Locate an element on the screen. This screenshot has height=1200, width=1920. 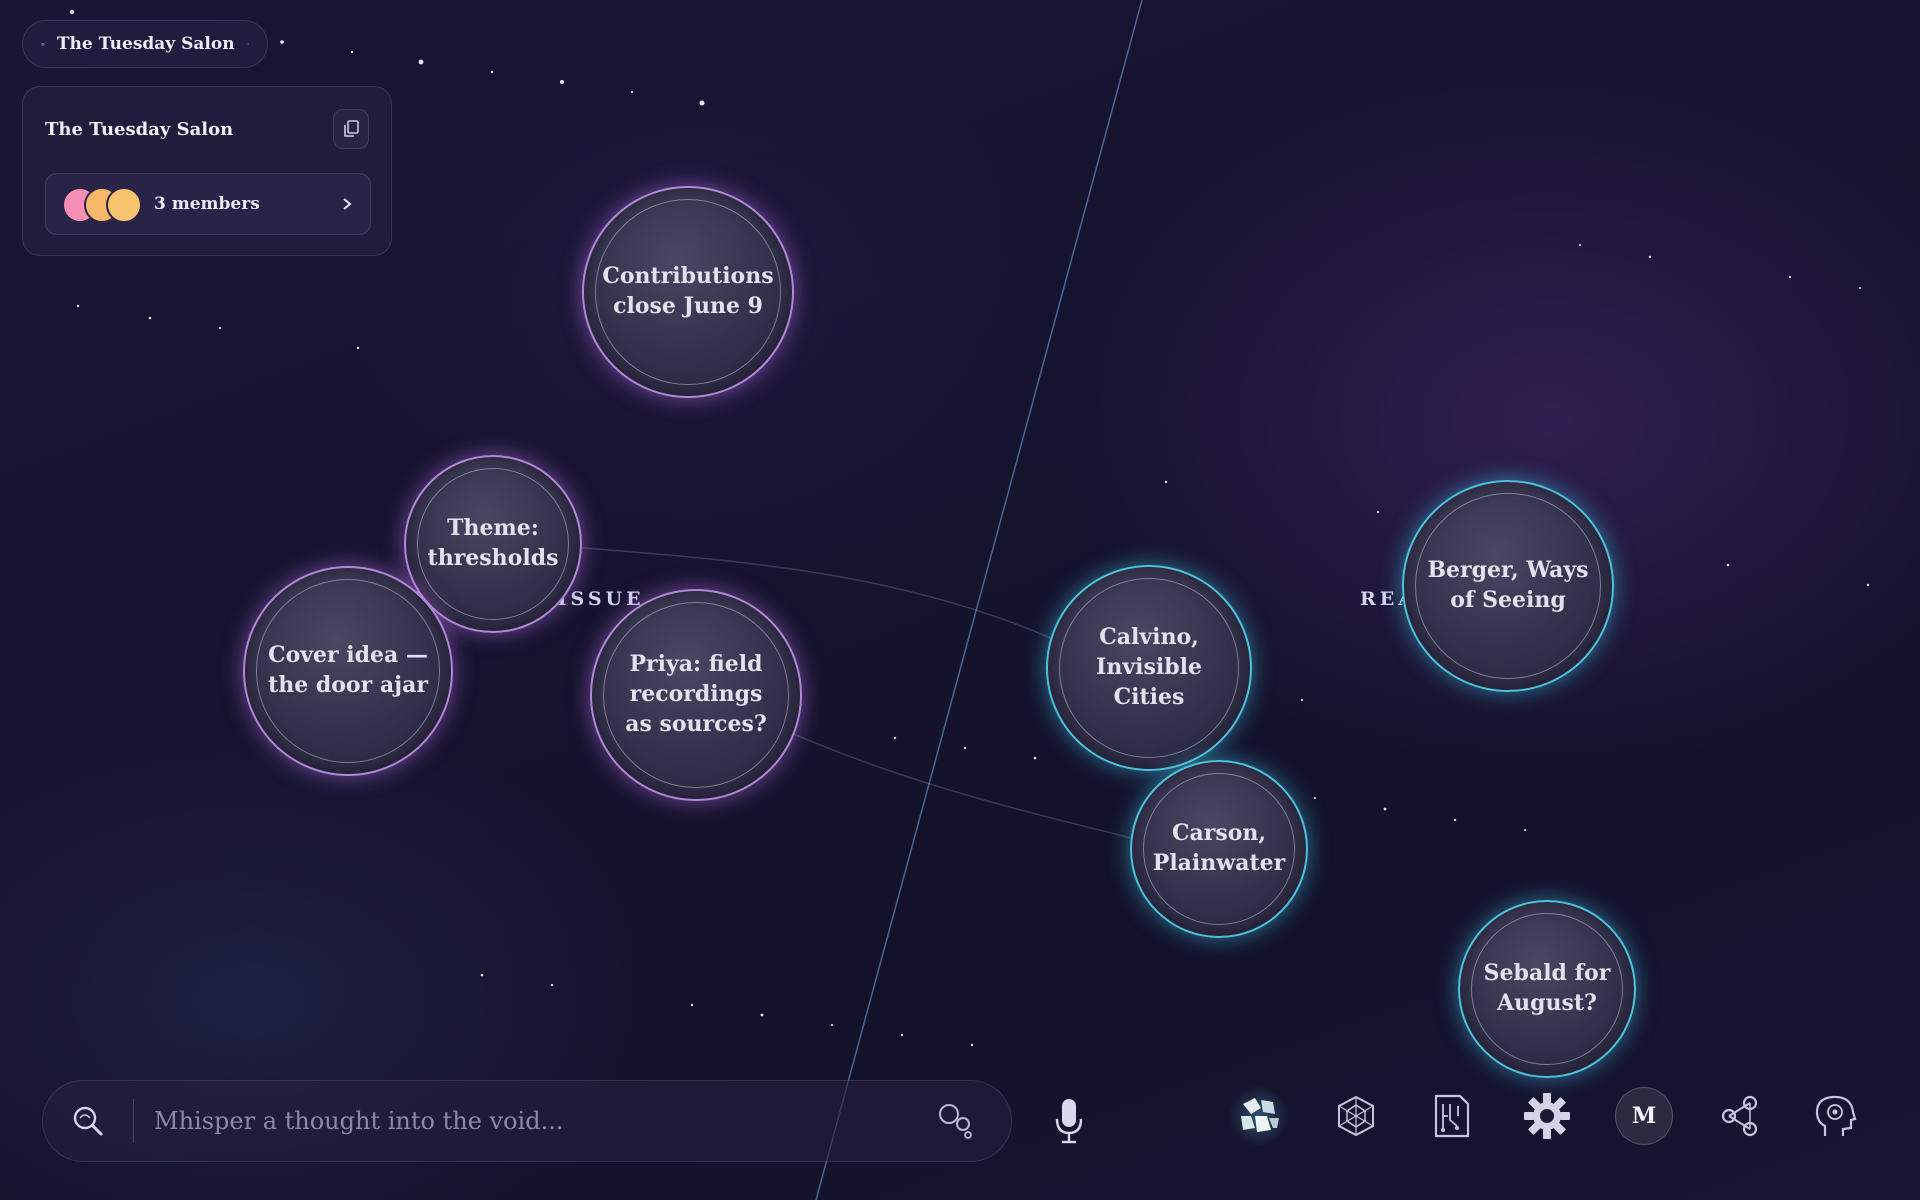
clusters-icon is located at coordinates (1260, 1115).